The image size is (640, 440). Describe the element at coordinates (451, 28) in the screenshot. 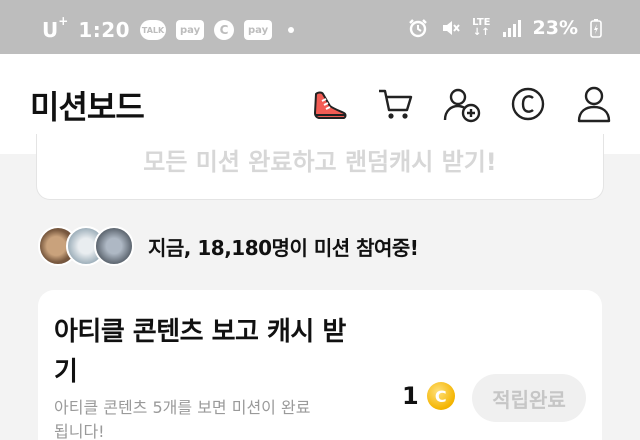

I see `mute-icon` at that location.